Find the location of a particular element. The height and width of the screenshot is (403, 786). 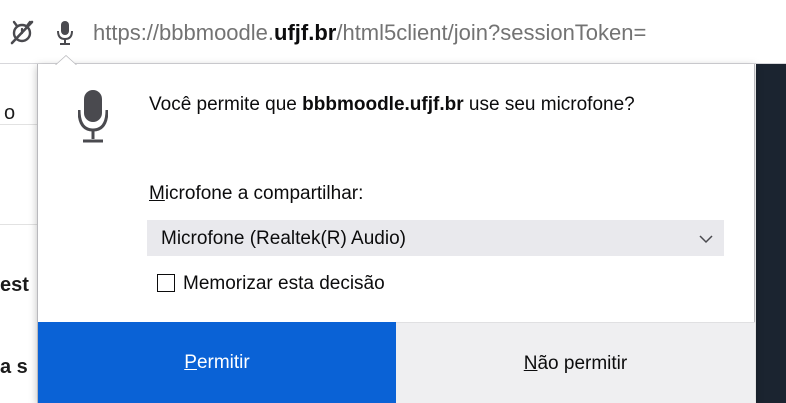

deny-accesskey: N is located at coordinates (530, 363).